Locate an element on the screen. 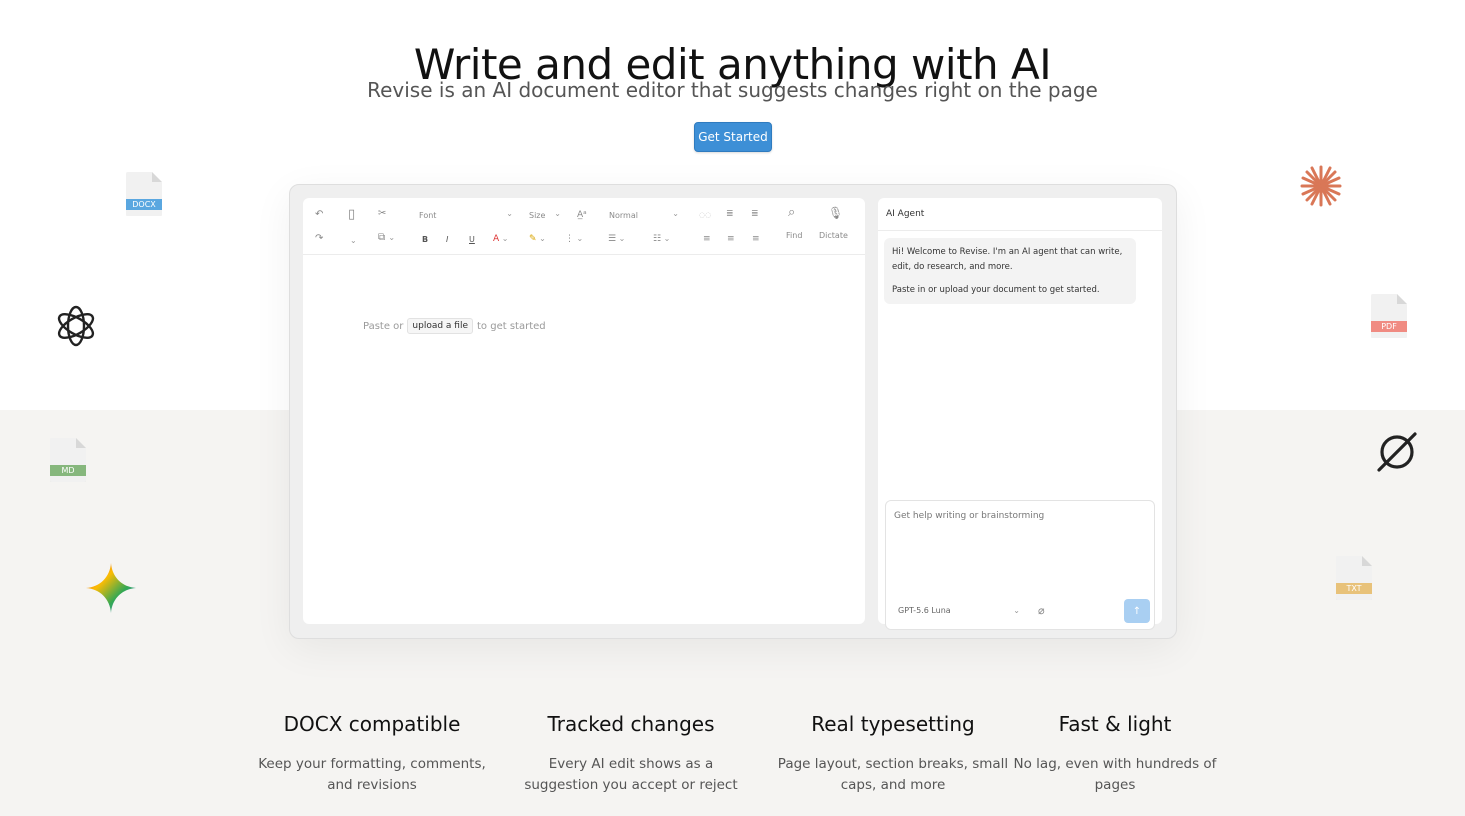  cut-icon: ✂ is located at coordinates (382, 214).